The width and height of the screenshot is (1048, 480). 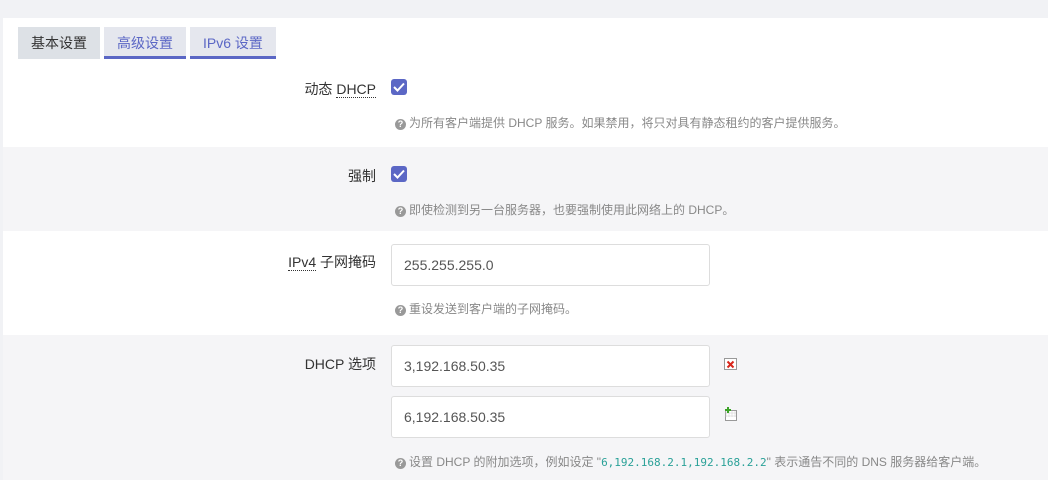 I want to click on force-checkbox, so click(x=399, y=174).